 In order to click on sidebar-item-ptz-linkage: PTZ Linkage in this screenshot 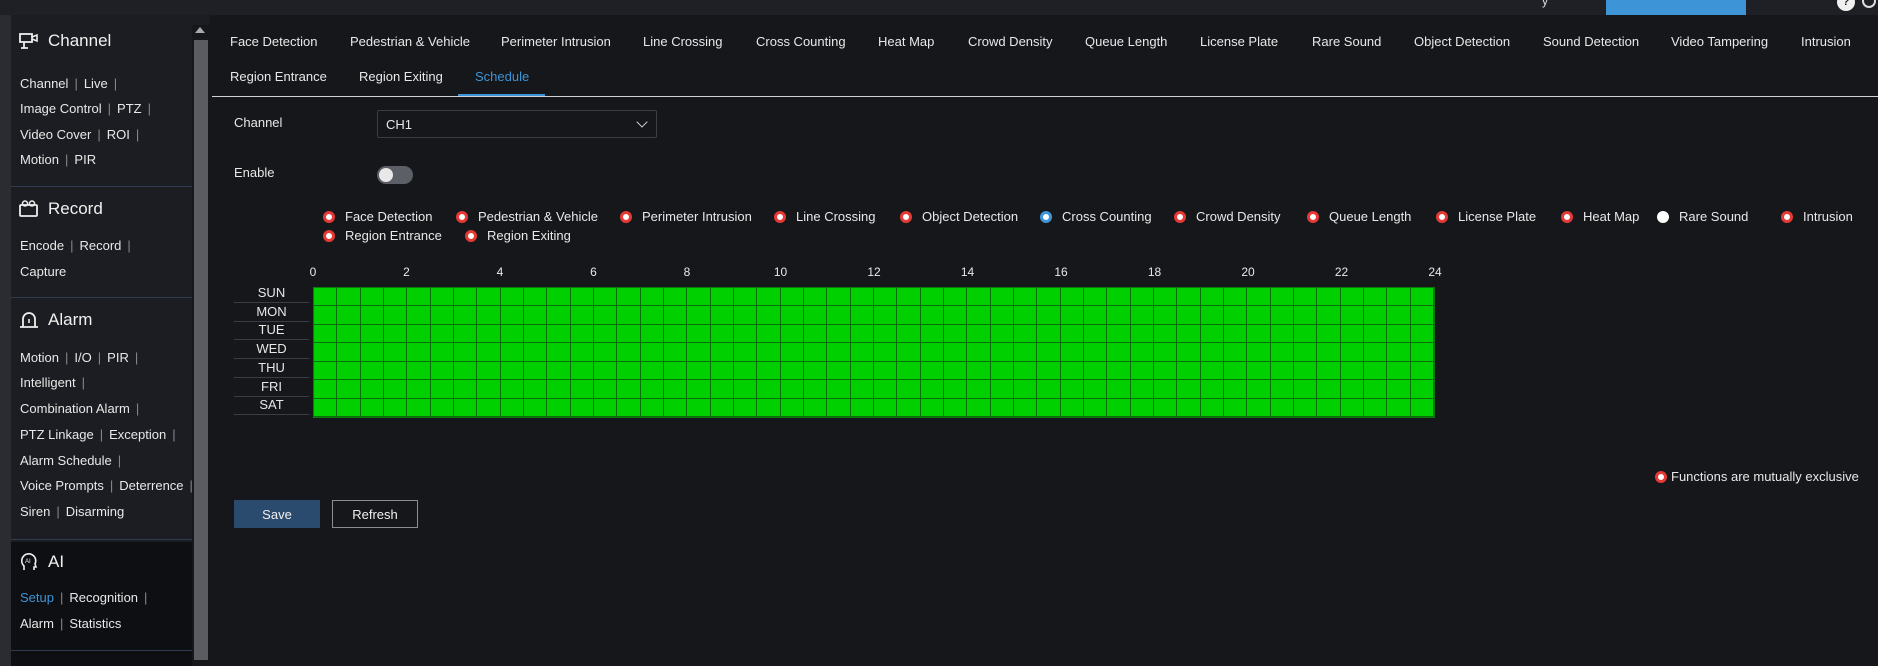, I will do `click(57, 434)`.